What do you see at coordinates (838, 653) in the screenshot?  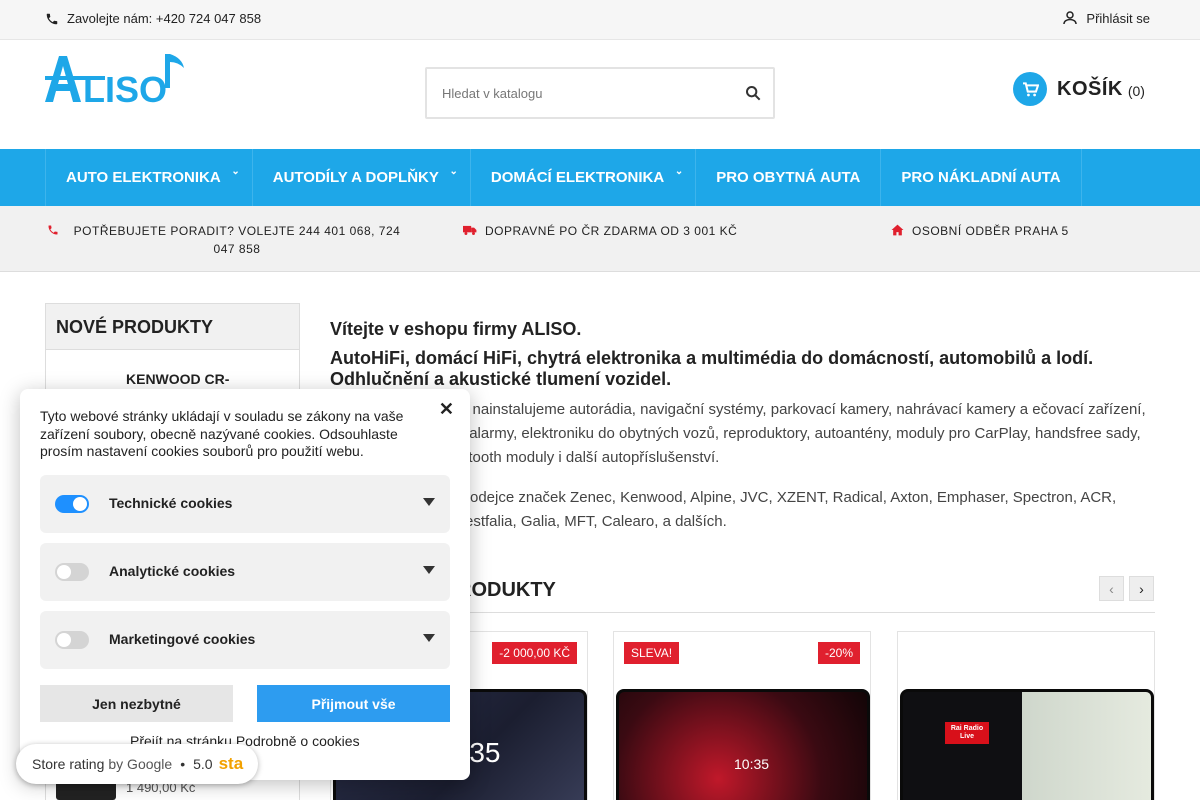 I see `discount-badge: -20%` at bounding box center [838, 653].